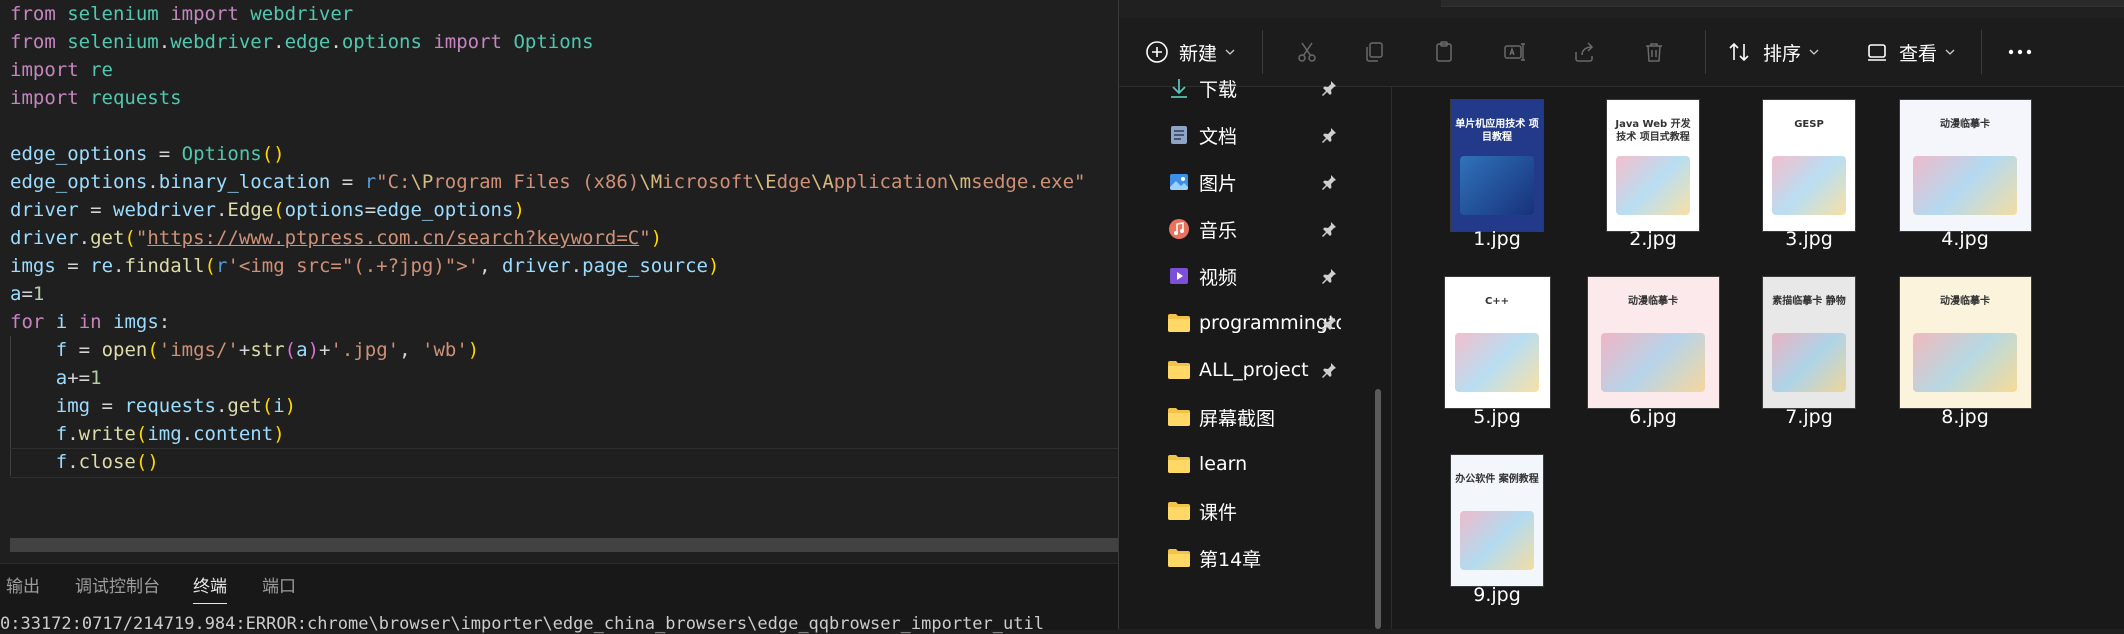 This screenshot has width=2124, height=634. I want to click on cover-title: 单片机应用技术 项目教程, so click(1497, 131).